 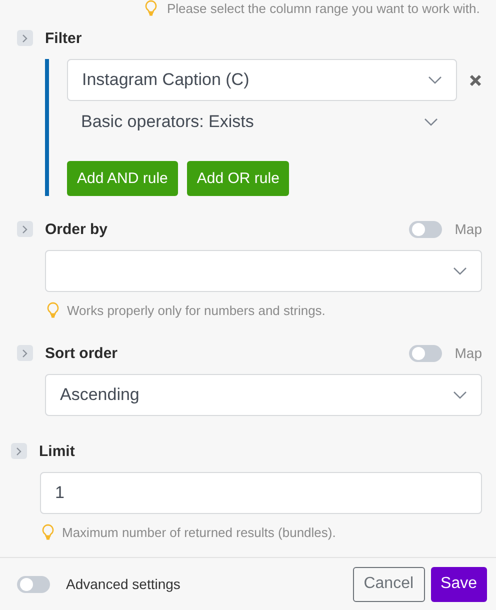 What do you see at coordinates (475, 80) in the screenshot?
I see `close-icon` at bounding box center [475, 80].